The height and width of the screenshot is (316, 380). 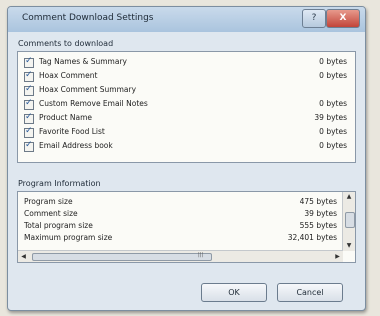 I want to click on info-label: Maximum program size, so click(x=68, y=237).